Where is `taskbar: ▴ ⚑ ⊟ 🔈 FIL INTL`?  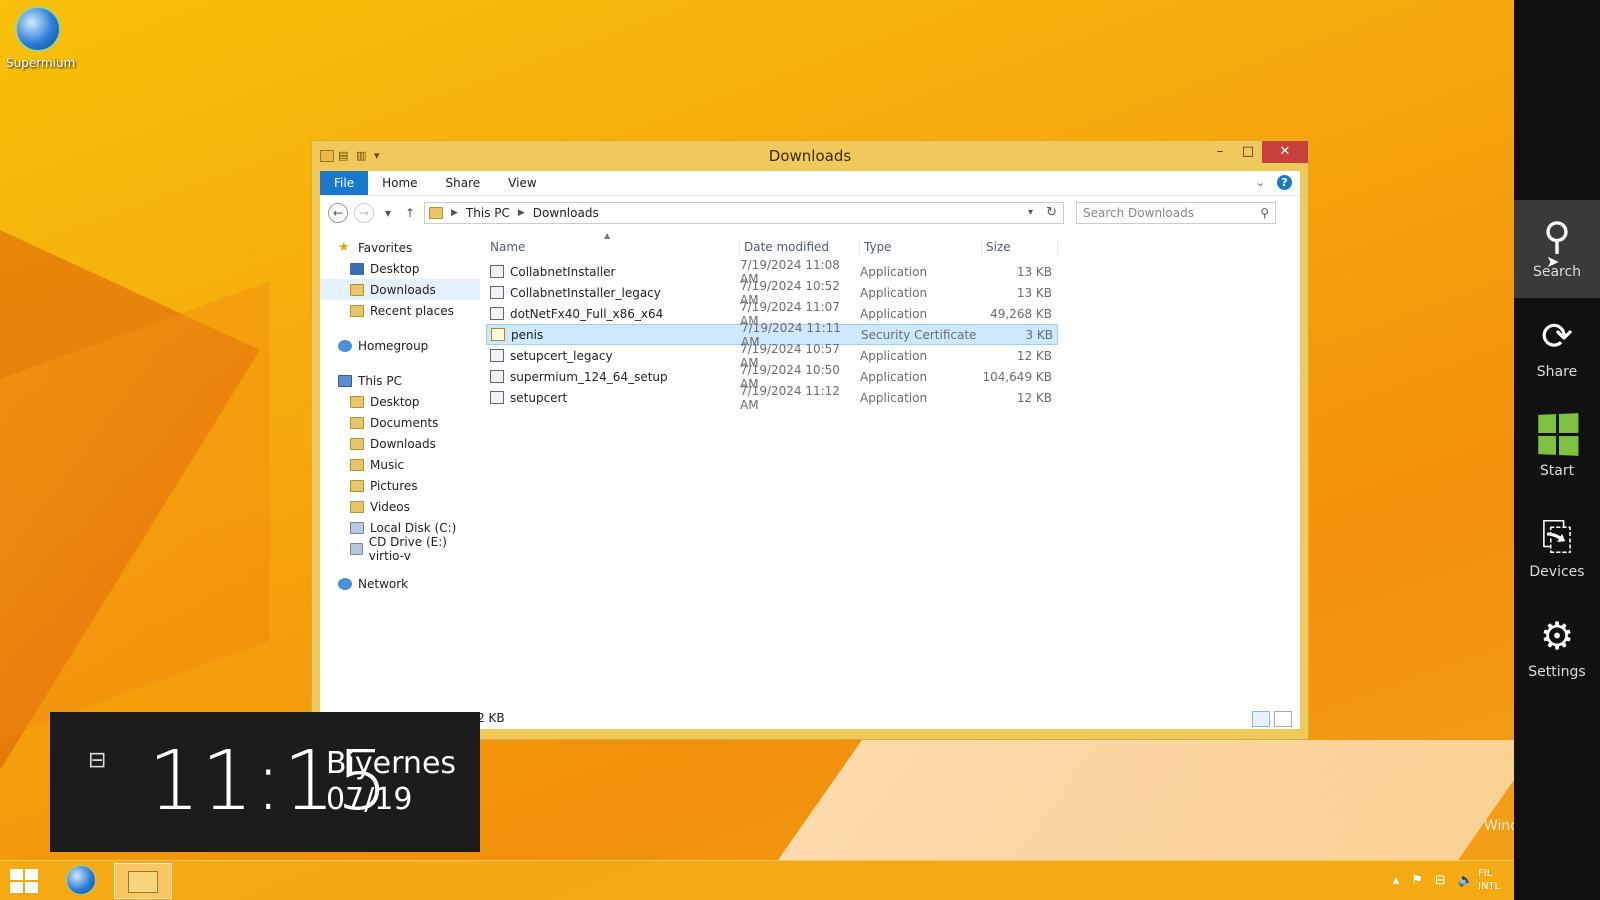
taskbar: ▴ ⚑ ⊟ 🔈 FIL INTL is located at coordinates (757, 880).